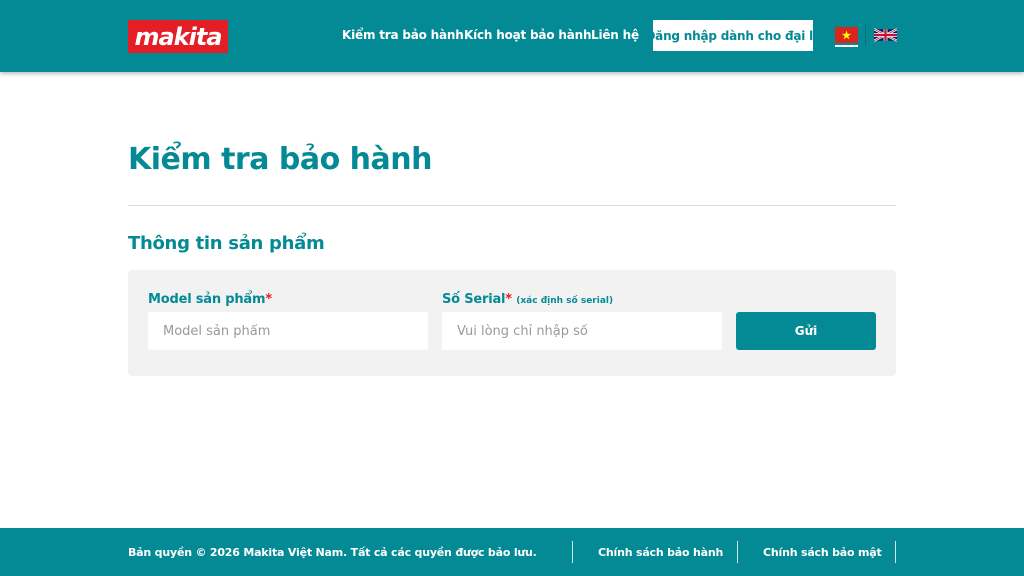 This screenshot has width=1024, height=576. Describe the element at coordinates (582, 331) in the screenshot. I see `serial-input` at that location.